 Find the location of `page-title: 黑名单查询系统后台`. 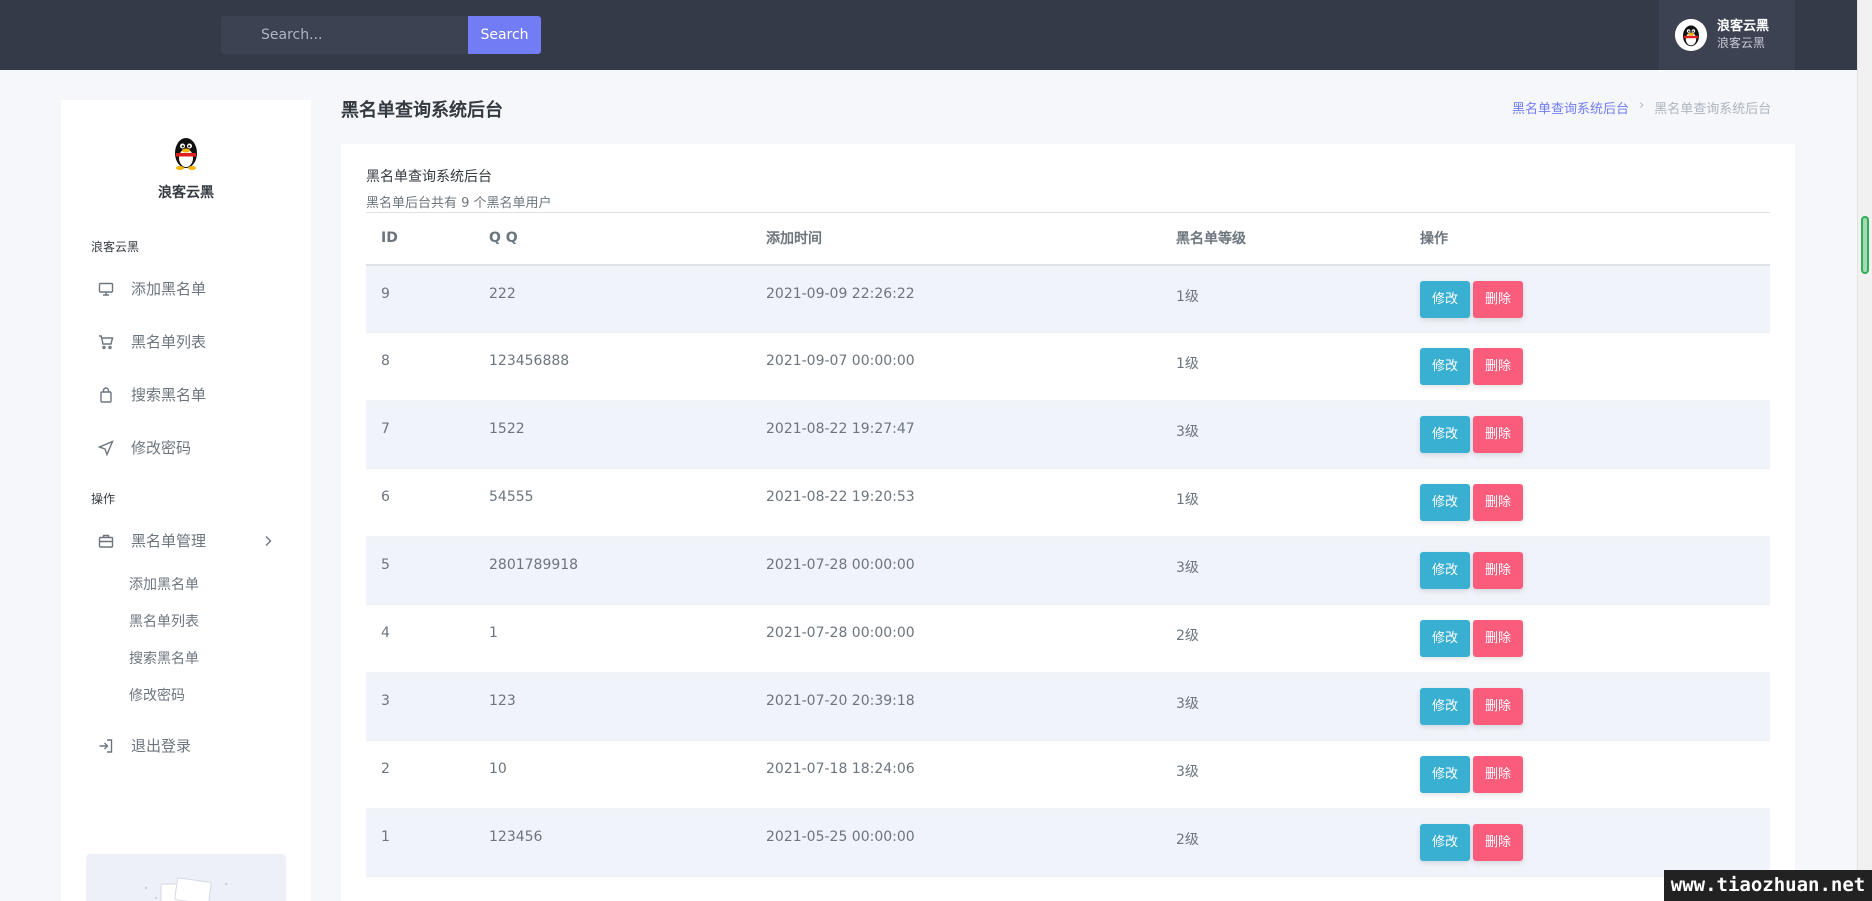

page-title: 黑名单查询系统后台 is located at coordinates (422, 110).